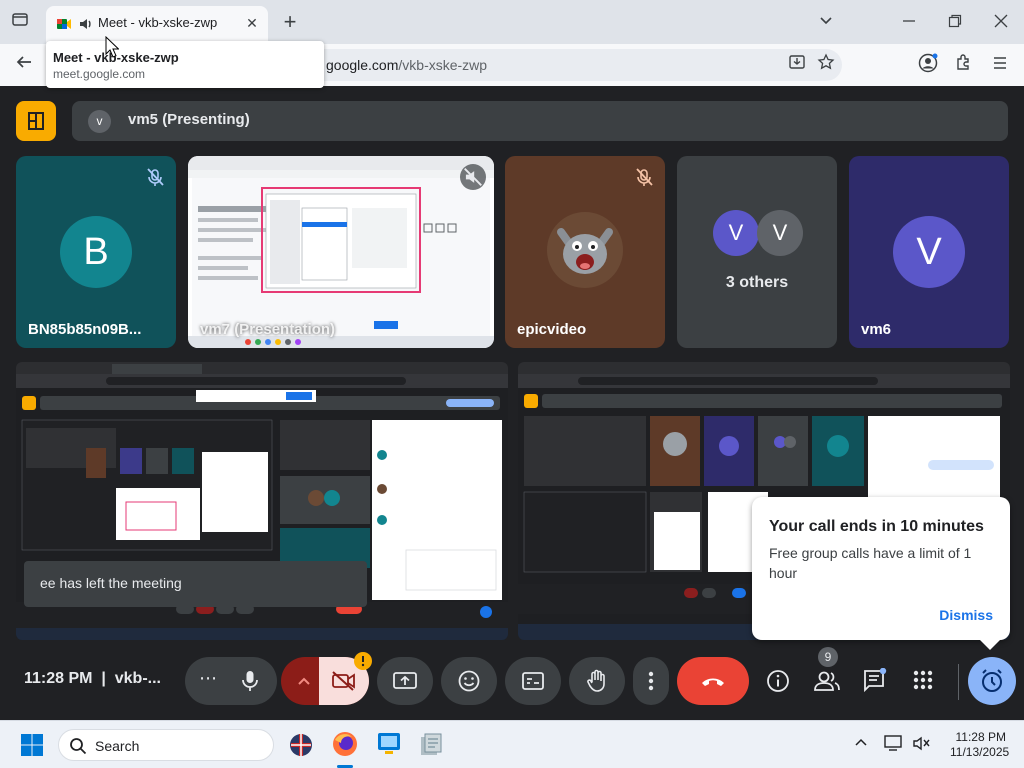  Describe the element at coordinates (473, 177) in the screenshot. I see `speaker-muted-icon` at that location.